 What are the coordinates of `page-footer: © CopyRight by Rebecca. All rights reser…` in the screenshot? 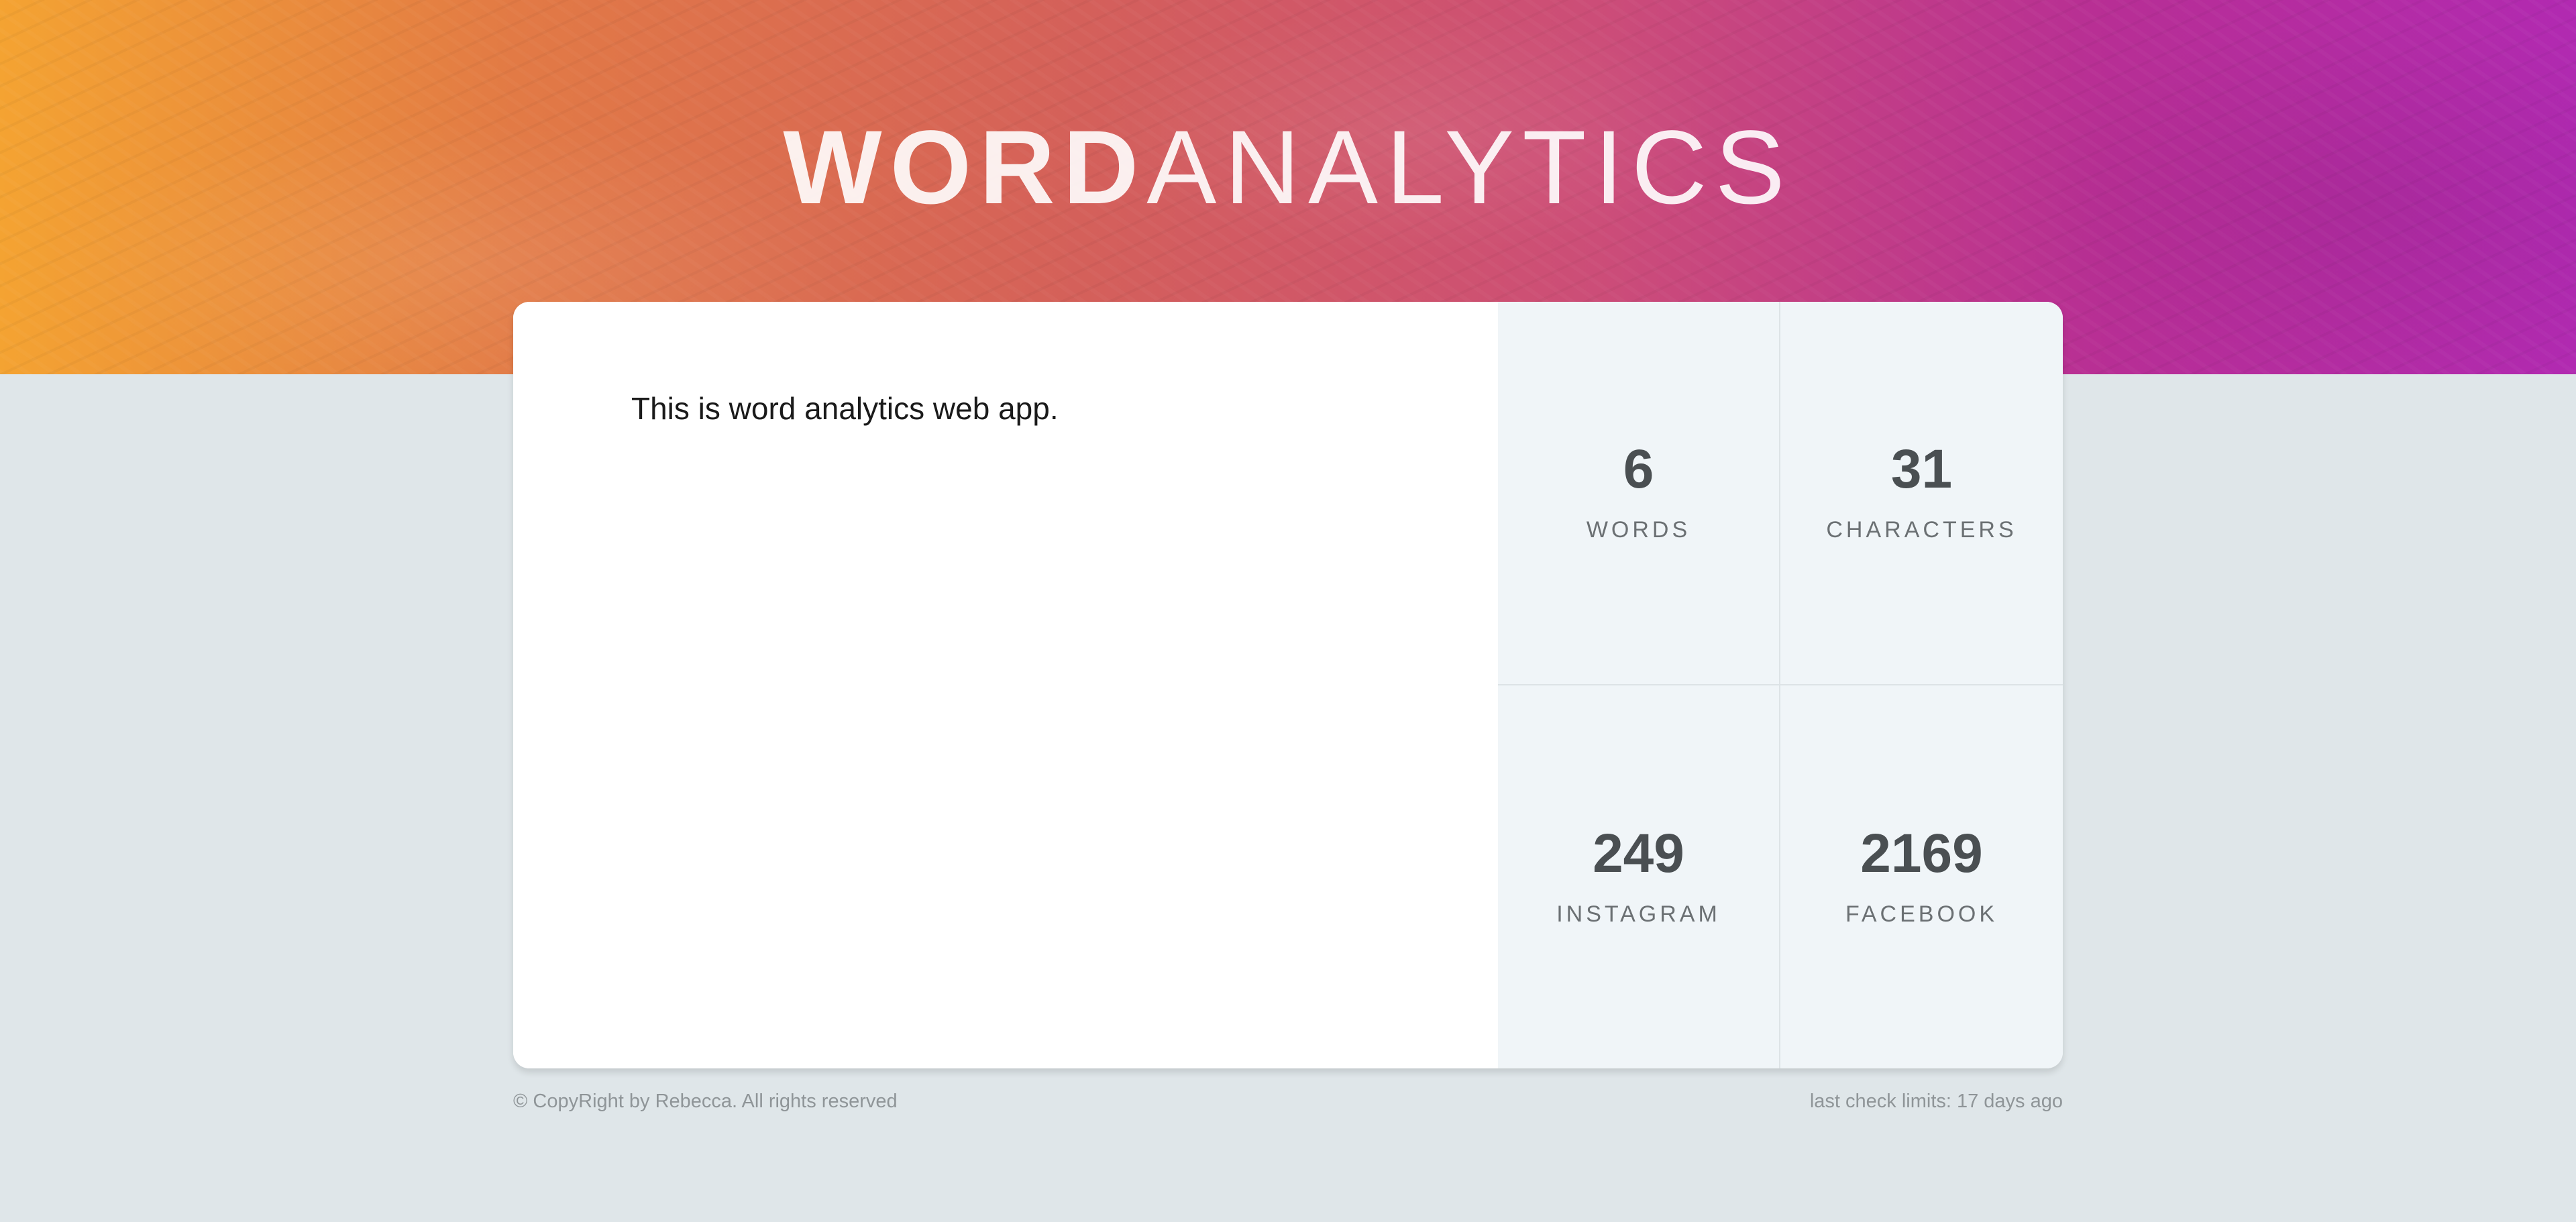 It's located at (1288, 1102).